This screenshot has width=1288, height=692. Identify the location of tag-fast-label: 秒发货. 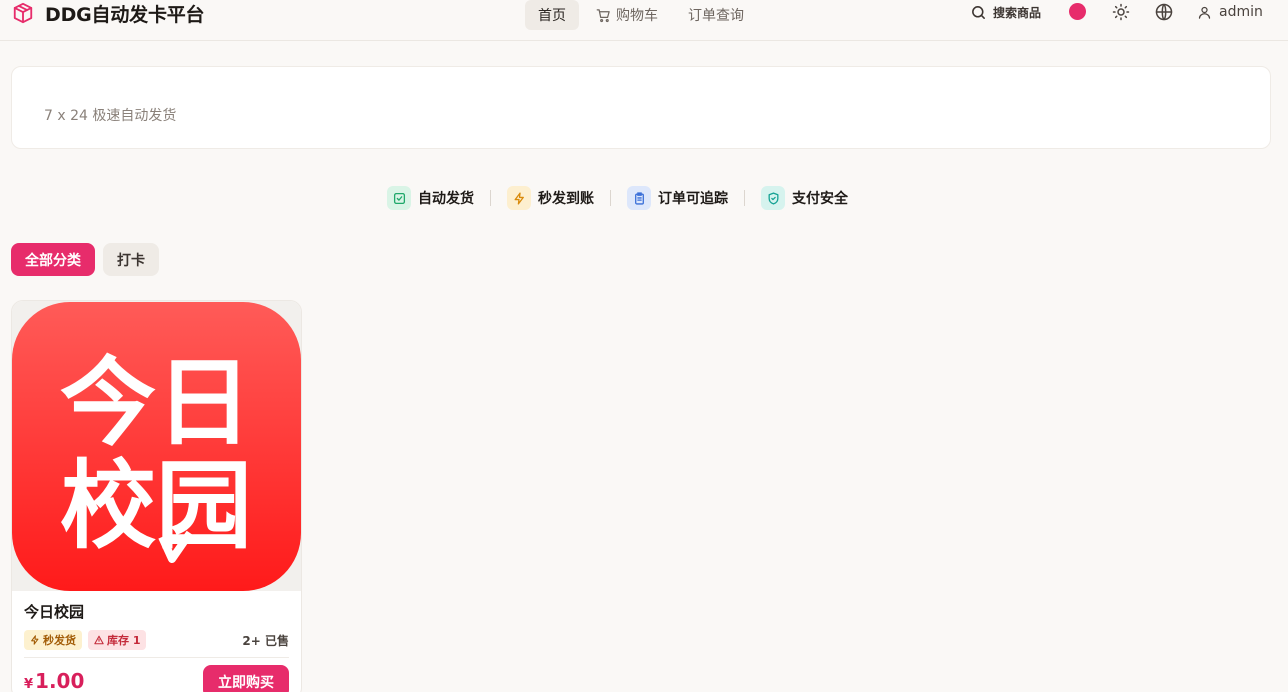
(59, 640).